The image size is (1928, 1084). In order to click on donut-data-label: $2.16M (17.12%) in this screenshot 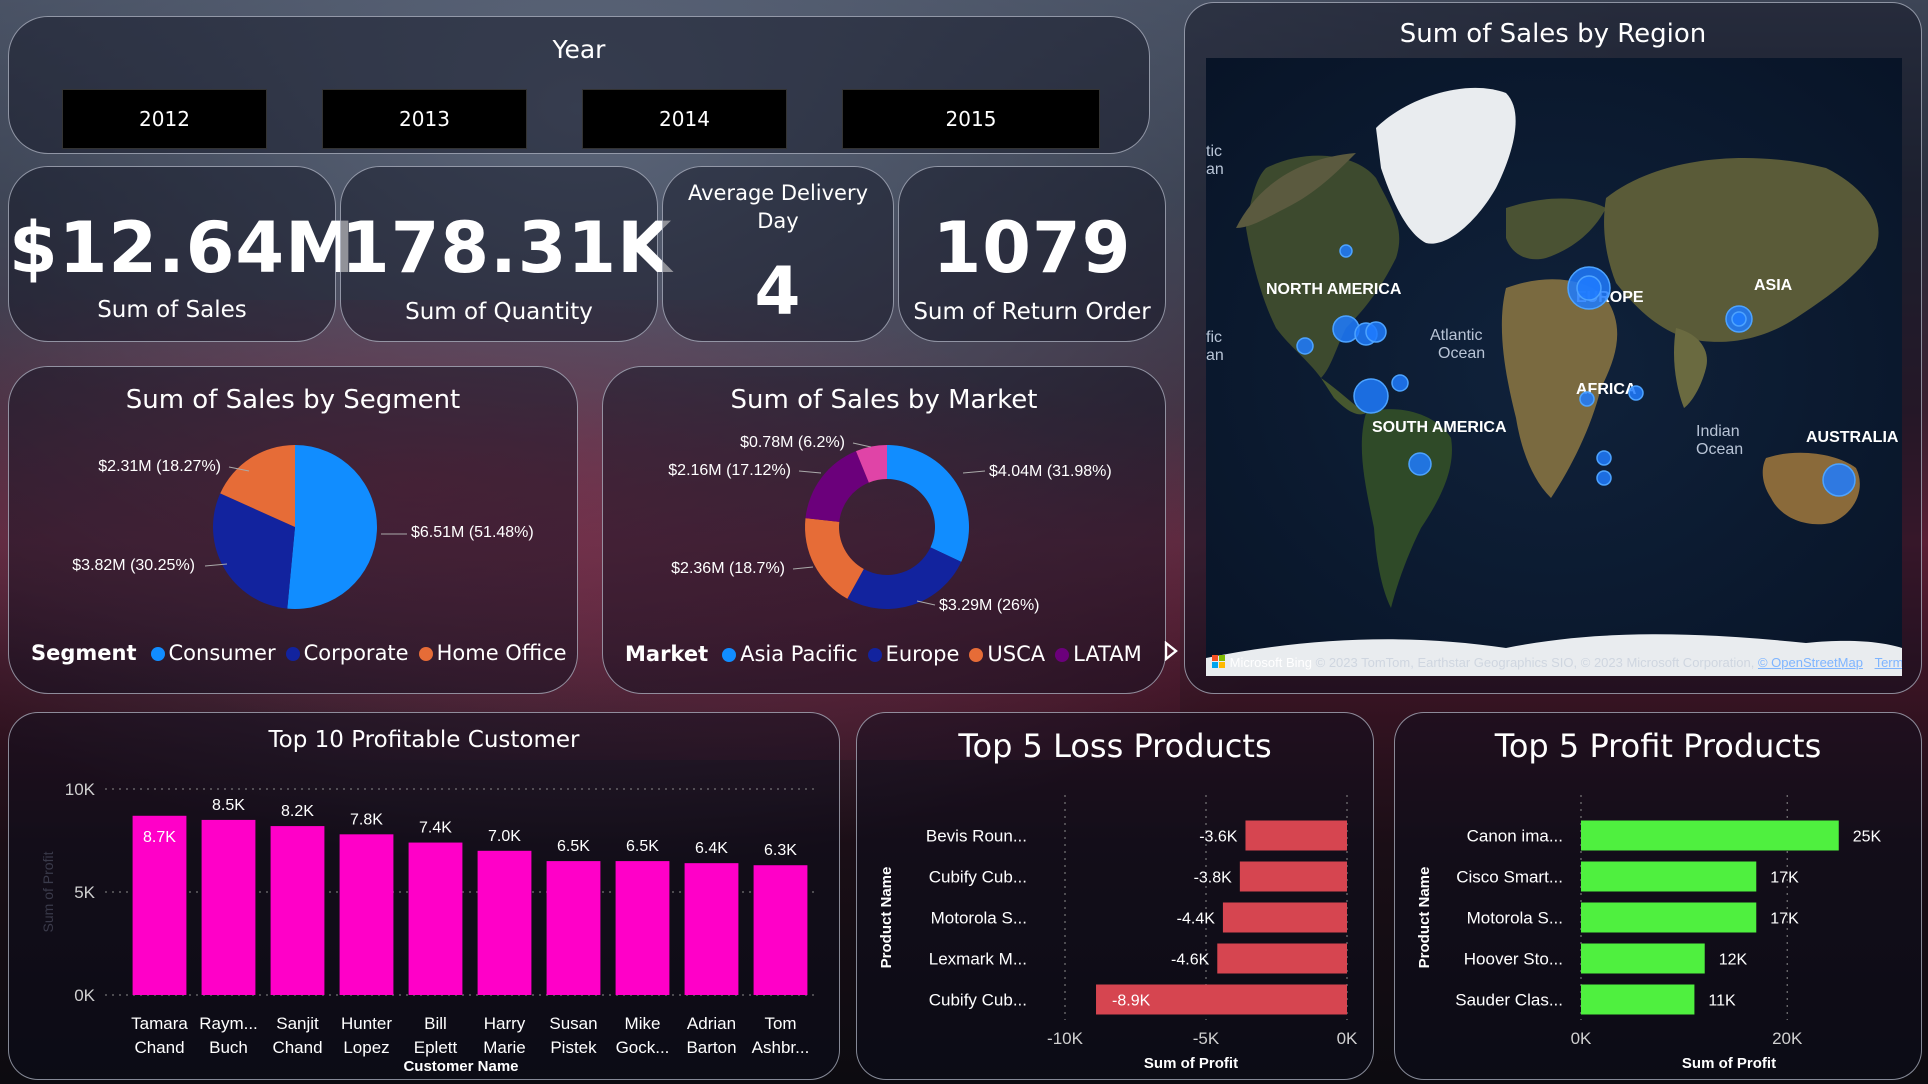, I will do `click(729, 470)`.